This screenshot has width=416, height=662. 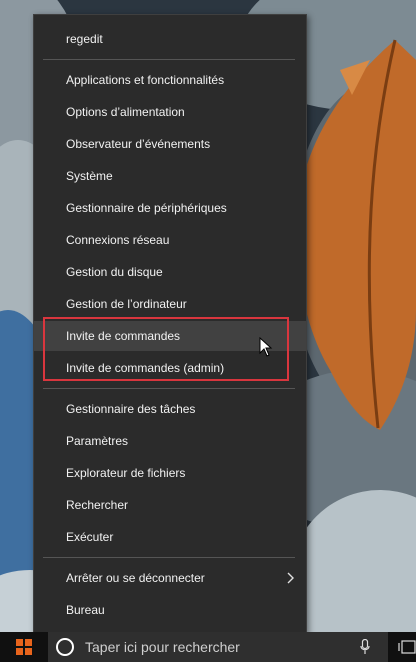 I want to click on menu-item-label: Paramètres, so click(x=97, y=441).